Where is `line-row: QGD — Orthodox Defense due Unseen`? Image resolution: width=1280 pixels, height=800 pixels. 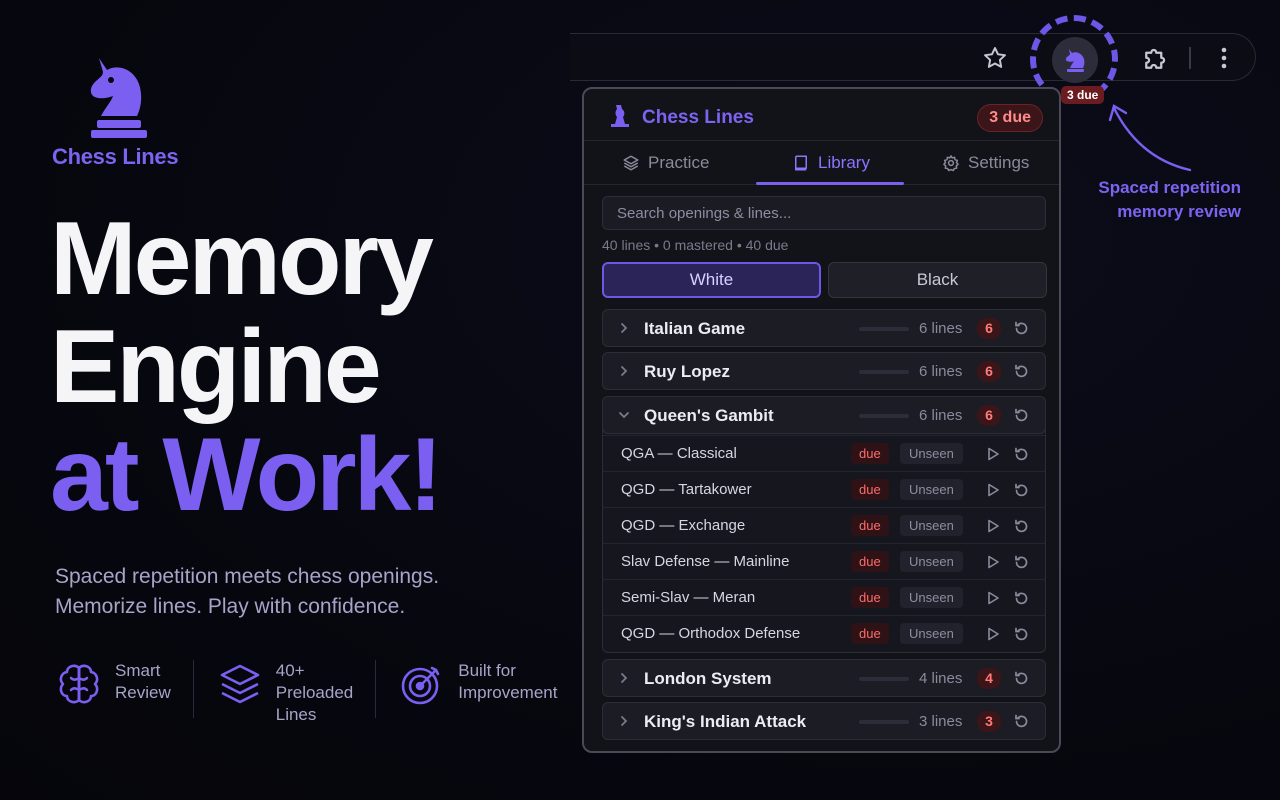 line-row: QGD — Orthodox Defense due Unseen is located at coordinates (824, 633).